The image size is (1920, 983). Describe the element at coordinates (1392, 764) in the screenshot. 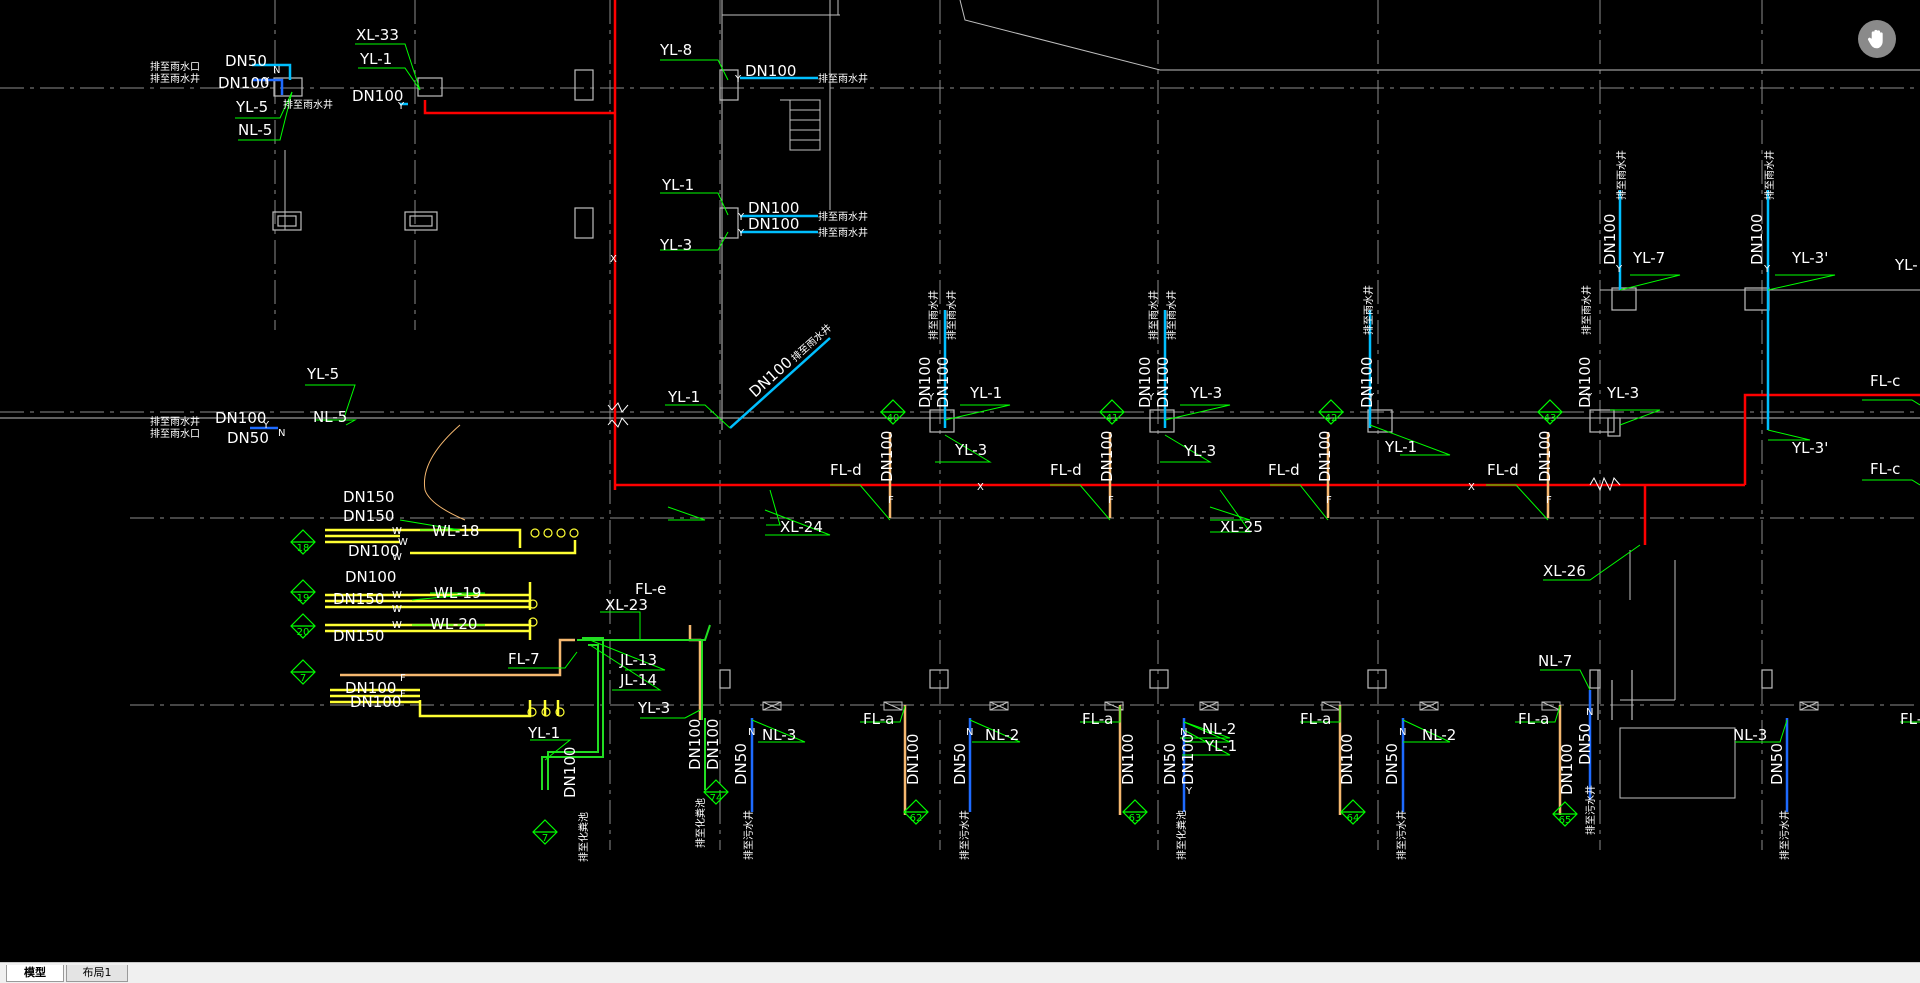

I see `label-dn50-b3: DN50` at that location.